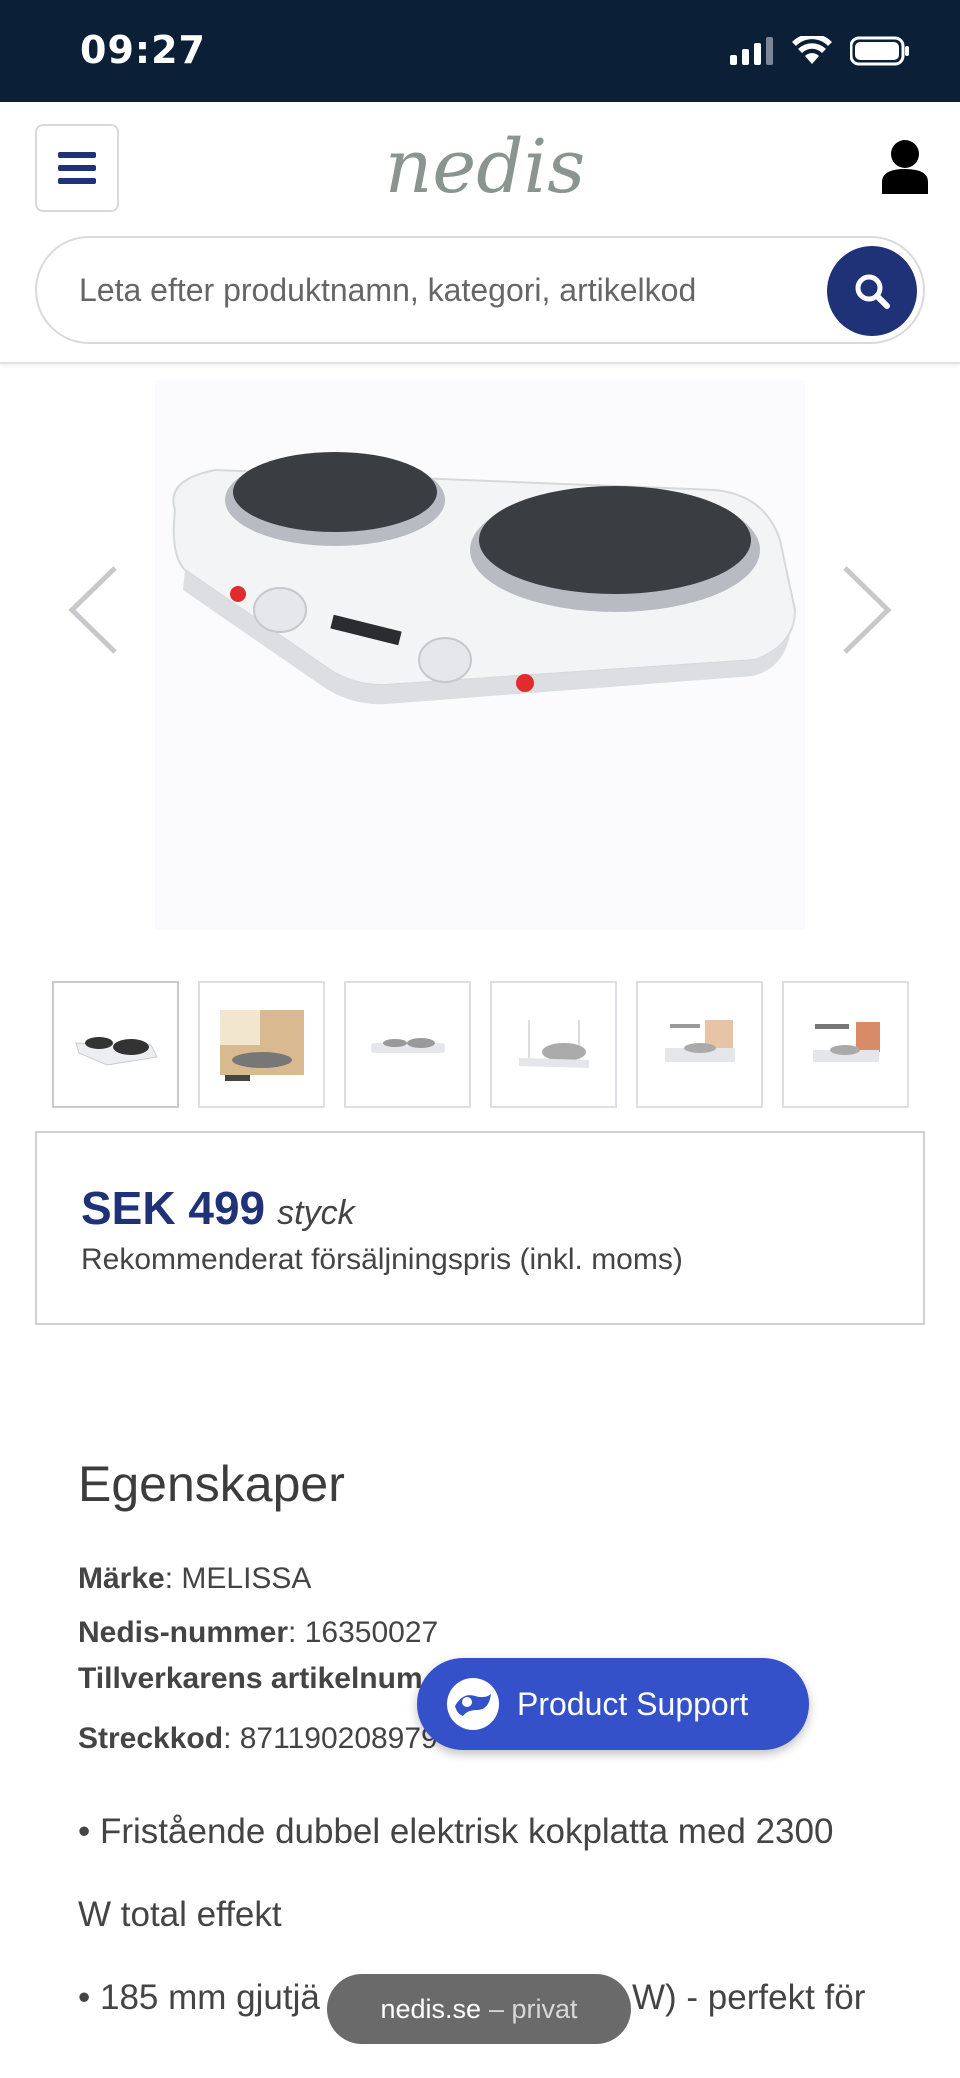 This screenshot has height=2078, width=960. What do you see at coordinates (812, 50) in the screenshot?
I see `wifi-icon` at bounding box center [812, 50].